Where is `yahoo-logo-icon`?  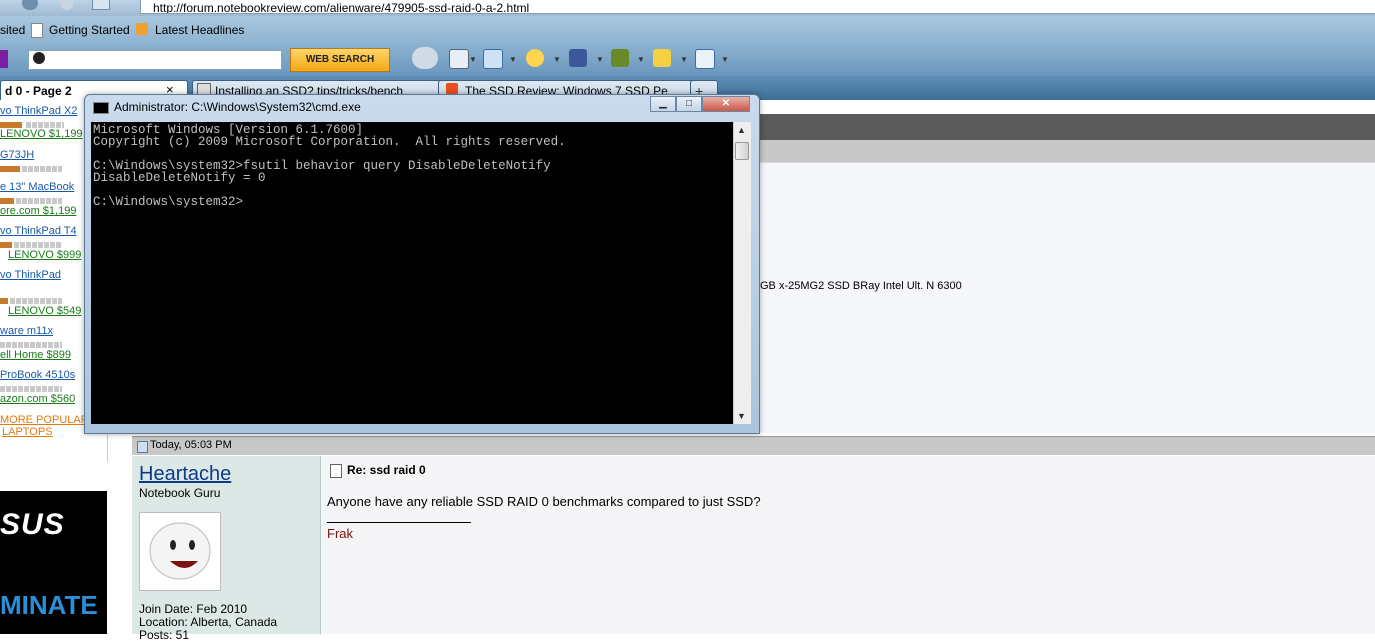 yahoo-logo-icon is located at coordinates (4, 59).